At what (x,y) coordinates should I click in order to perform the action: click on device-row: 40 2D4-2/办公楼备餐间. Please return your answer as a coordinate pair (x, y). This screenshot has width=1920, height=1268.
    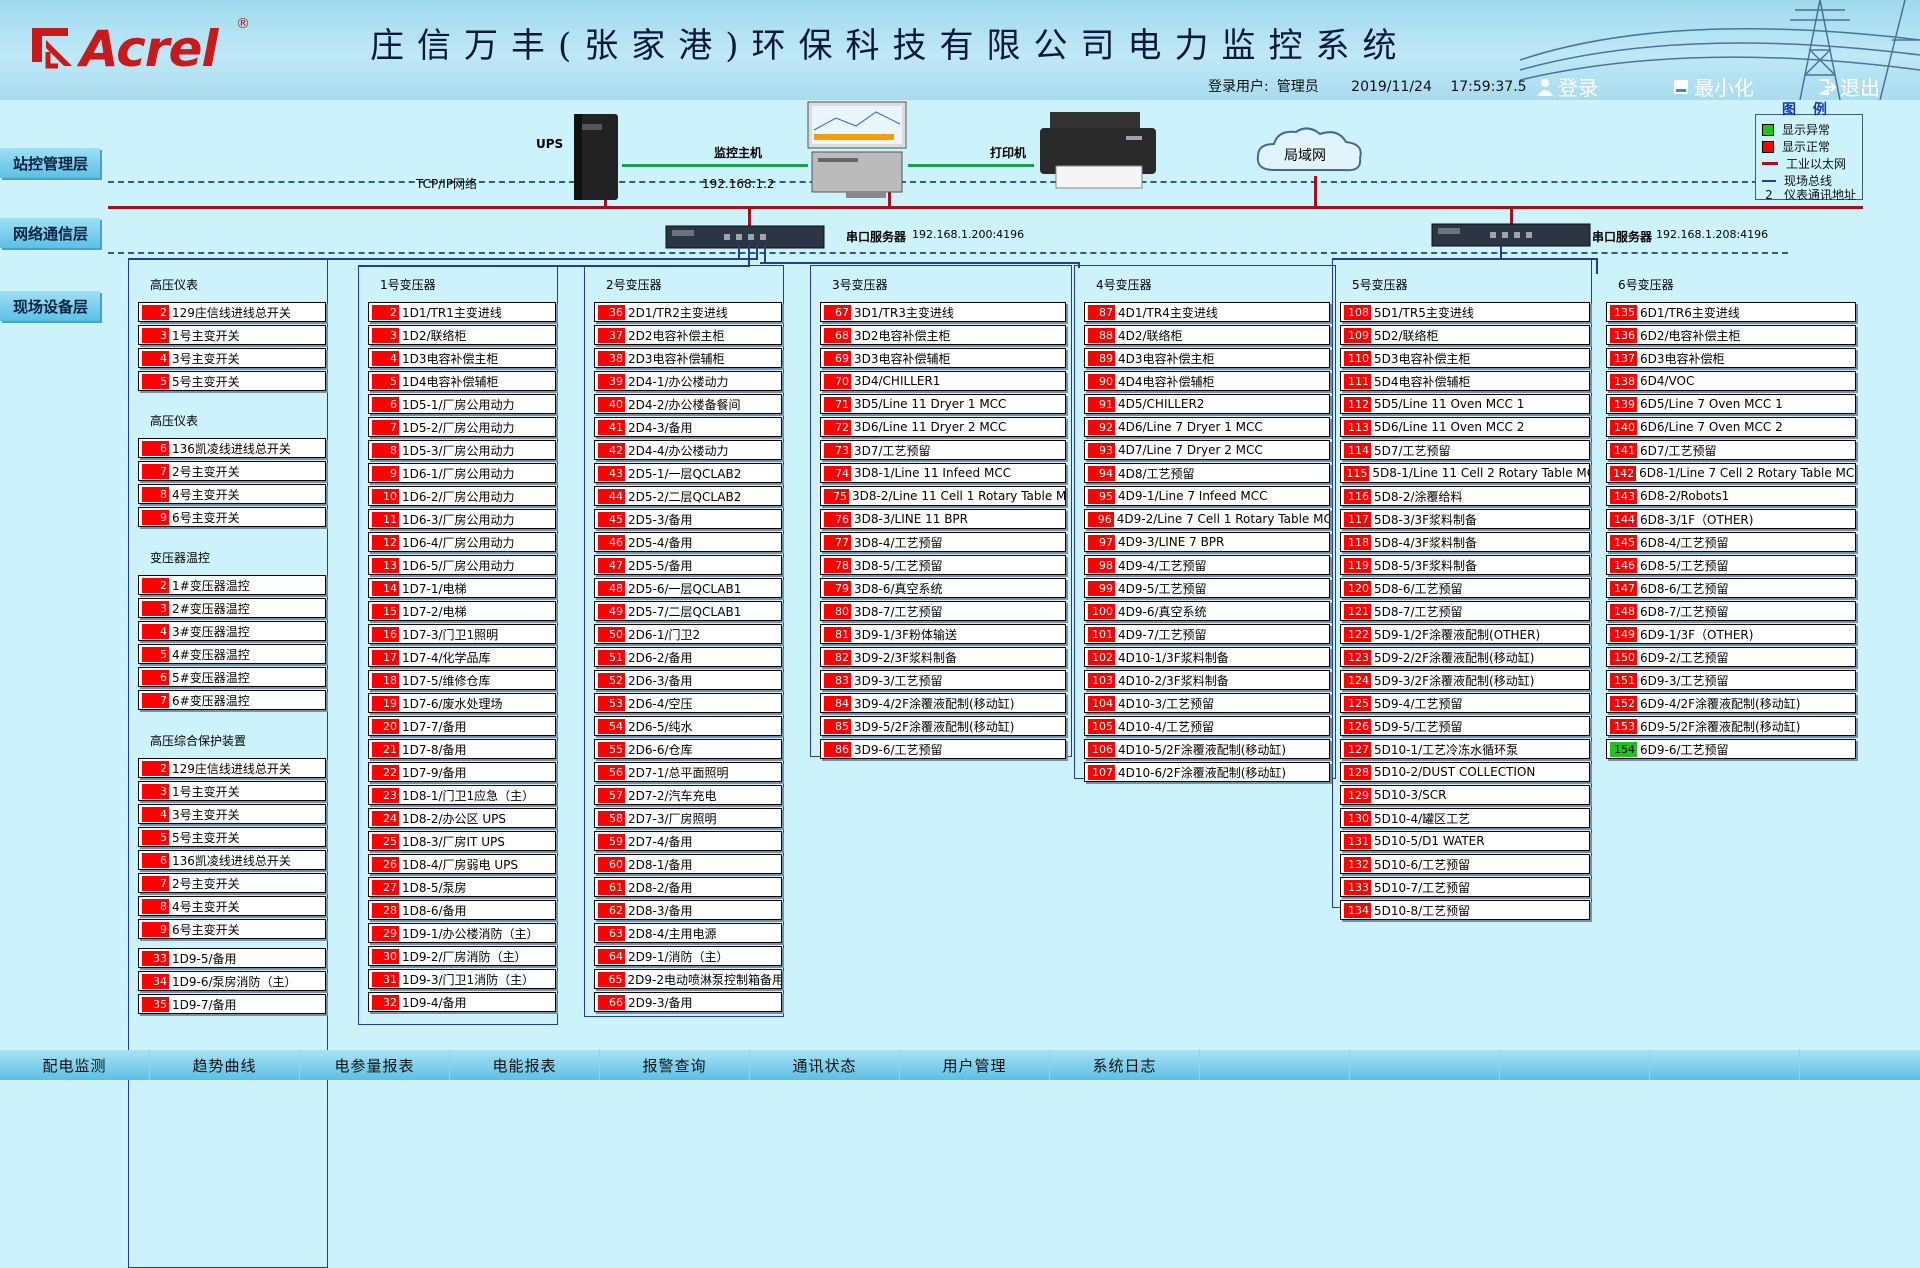
    Looking at the image, I should click on (688, 404).